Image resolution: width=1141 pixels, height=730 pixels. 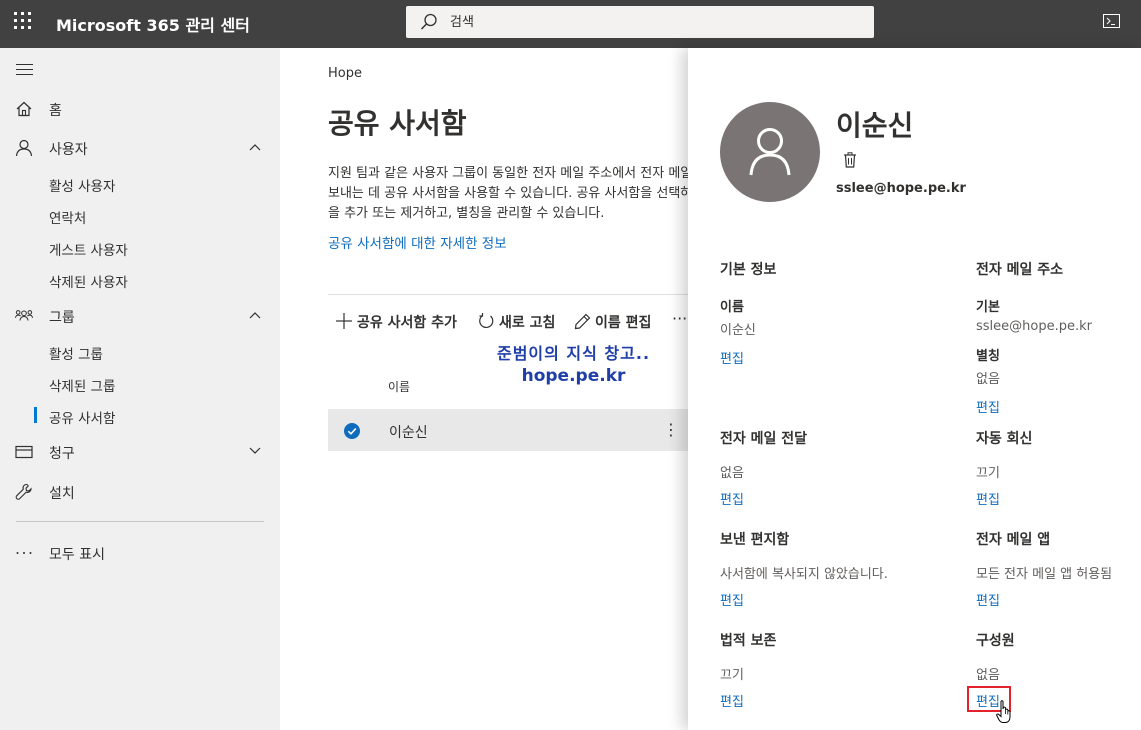 What do you see at coordinates (140, 521) in the screenshot?
I see `nav-divider` at bounding box center [140, 521].